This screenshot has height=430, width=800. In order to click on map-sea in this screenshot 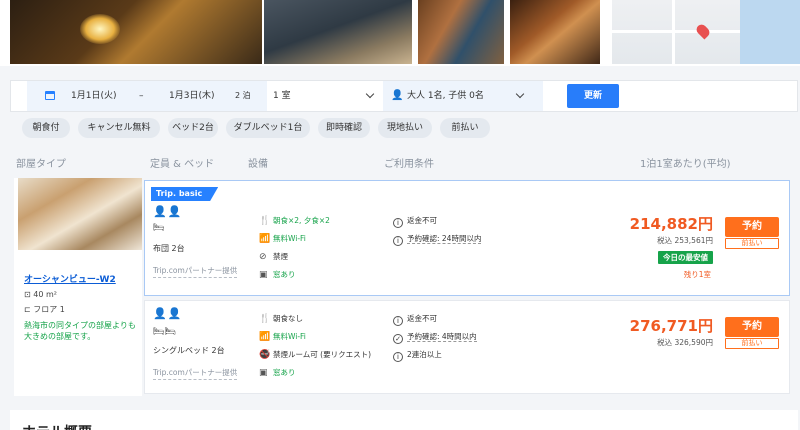, I will do `click(770, 32)`.